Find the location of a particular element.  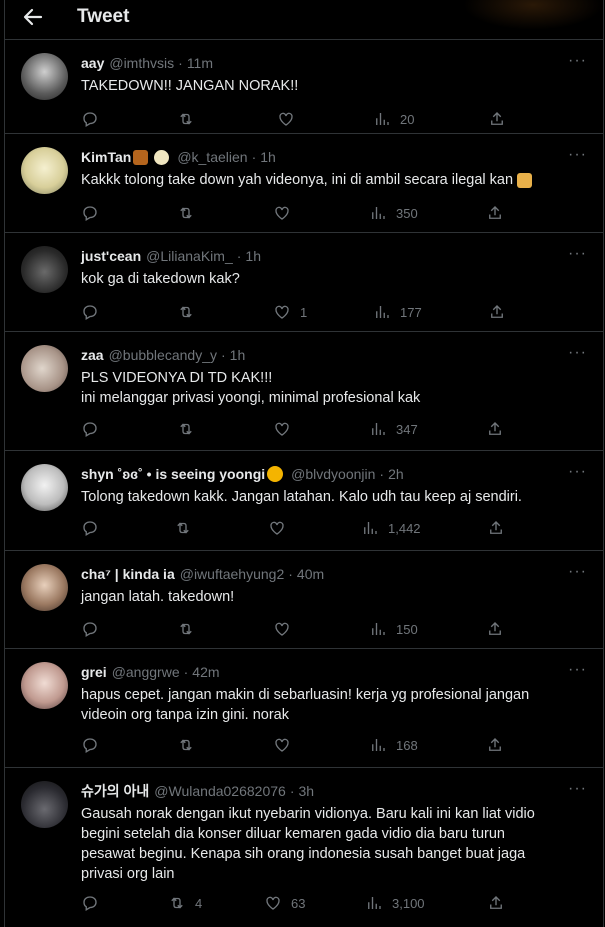

timestamp: 3h is located at coordinates (306, 791).